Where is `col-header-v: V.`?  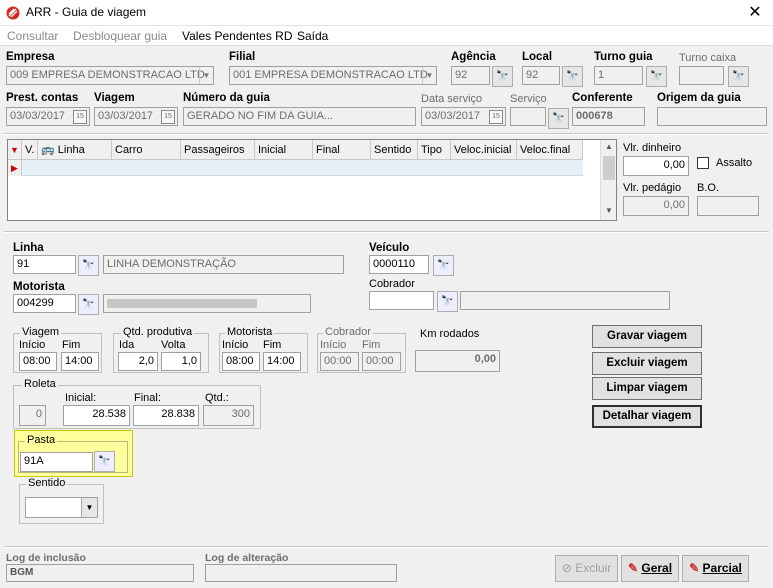
col-header-v: V. is located at coordinates (30, 150).